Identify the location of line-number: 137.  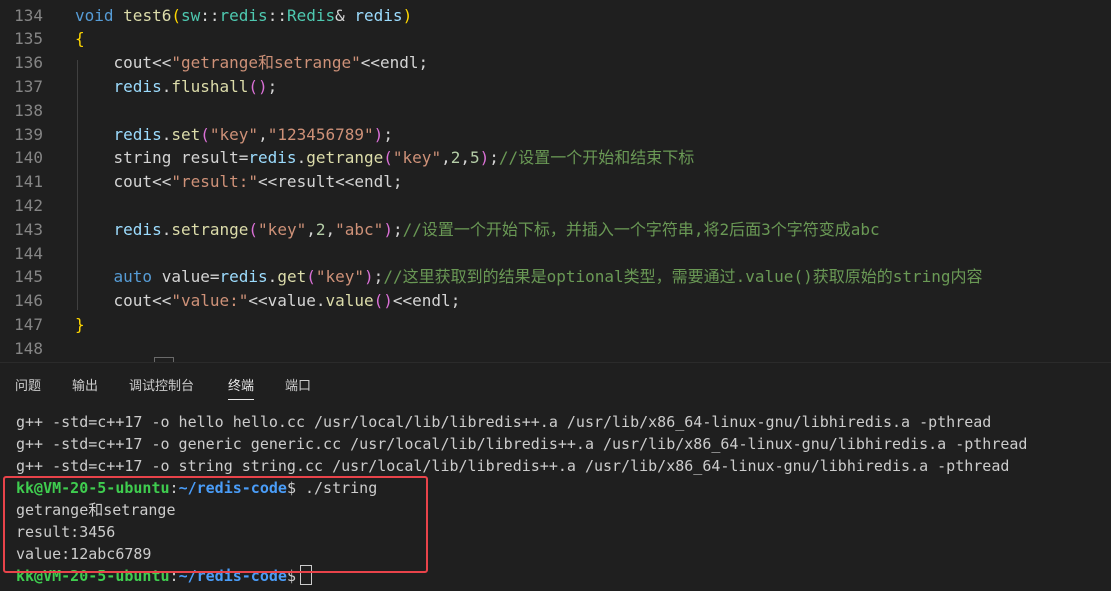
(28, 86).